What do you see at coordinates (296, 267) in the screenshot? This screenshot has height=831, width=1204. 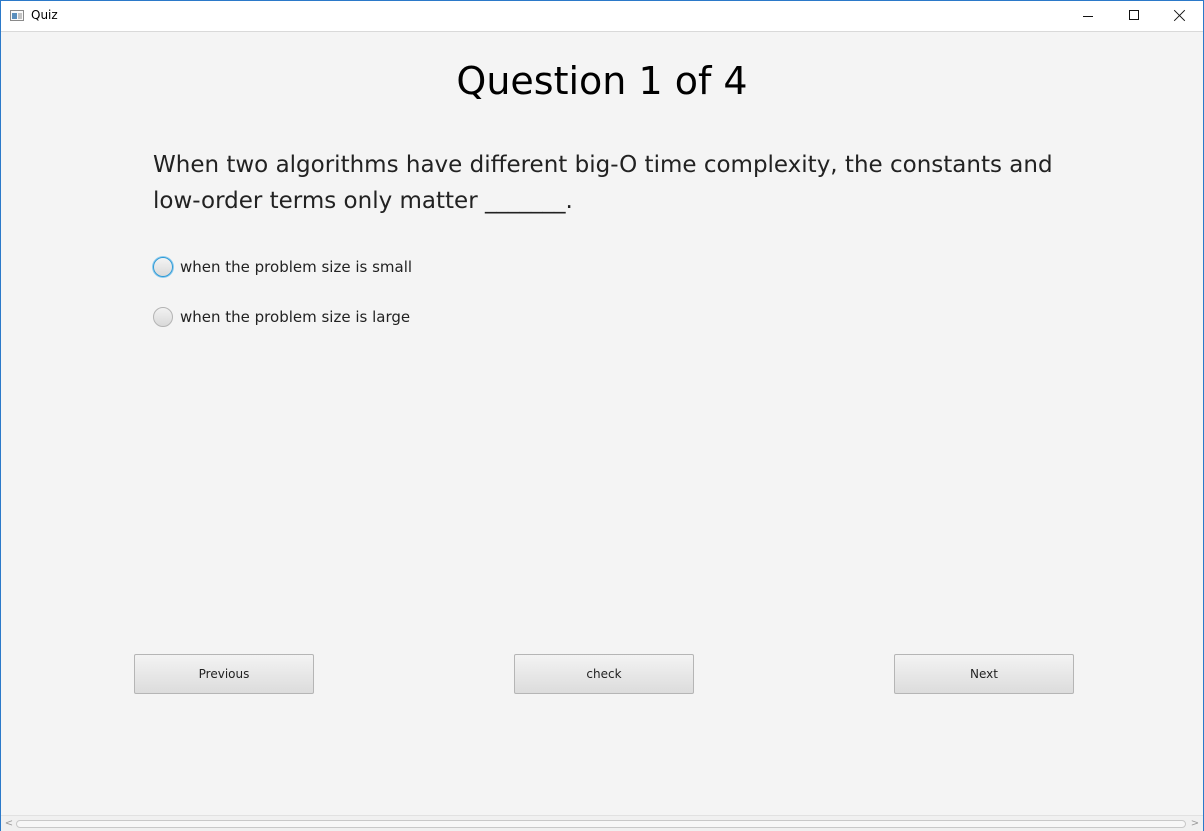 I see `answer-option-1-label: when the problem size is small` at bounding box center [296, 267].